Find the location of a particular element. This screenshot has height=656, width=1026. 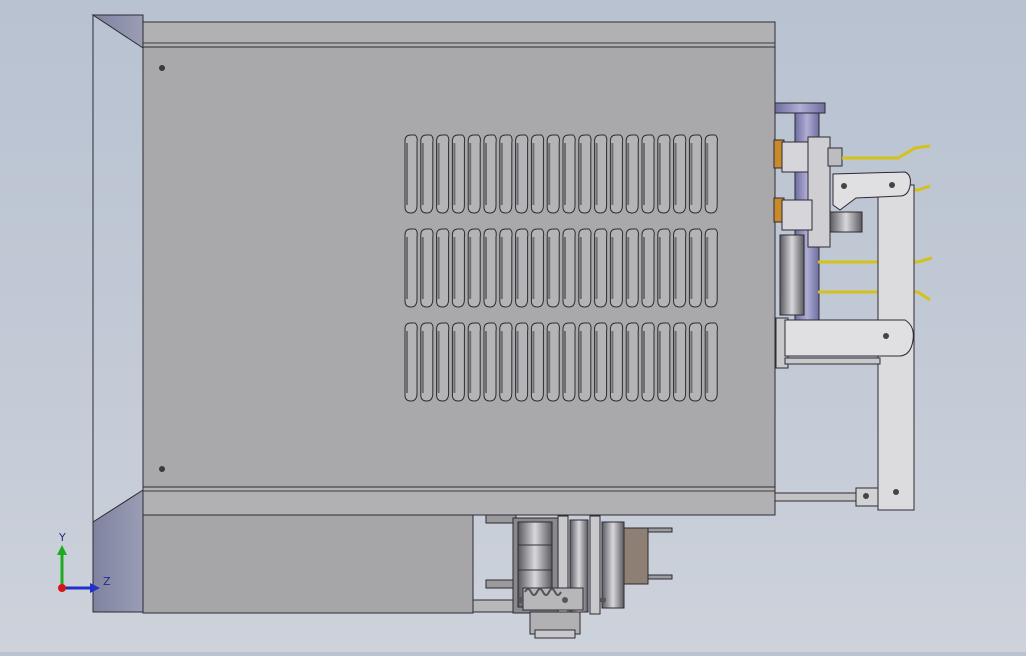

base-box is located at coordinates (333, 564).